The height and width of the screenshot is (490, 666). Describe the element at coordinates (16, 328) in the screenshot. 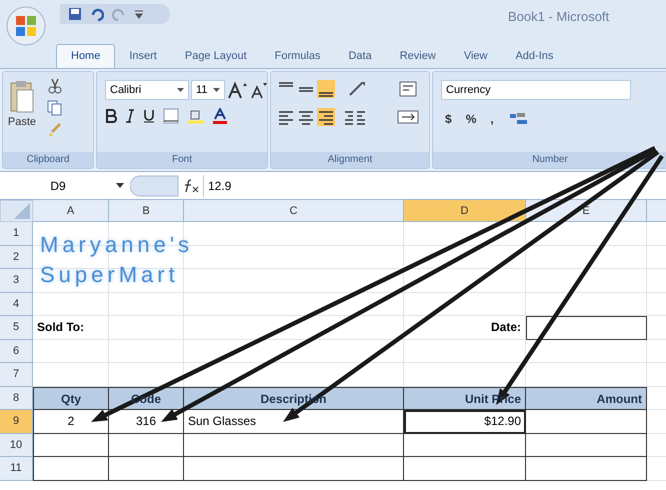

I see `row-header: 5` at that location.